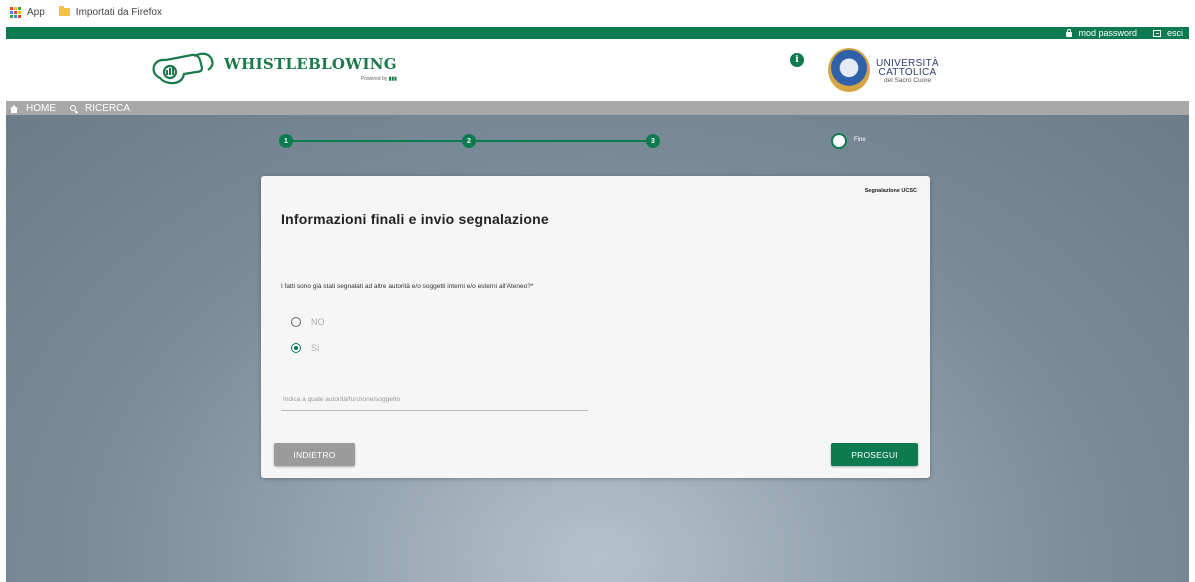 This screenshot has width=1195, height=582. Describe the element at coordinates (1156, 33) in the screenshot. I see `logout-icon` at that location.